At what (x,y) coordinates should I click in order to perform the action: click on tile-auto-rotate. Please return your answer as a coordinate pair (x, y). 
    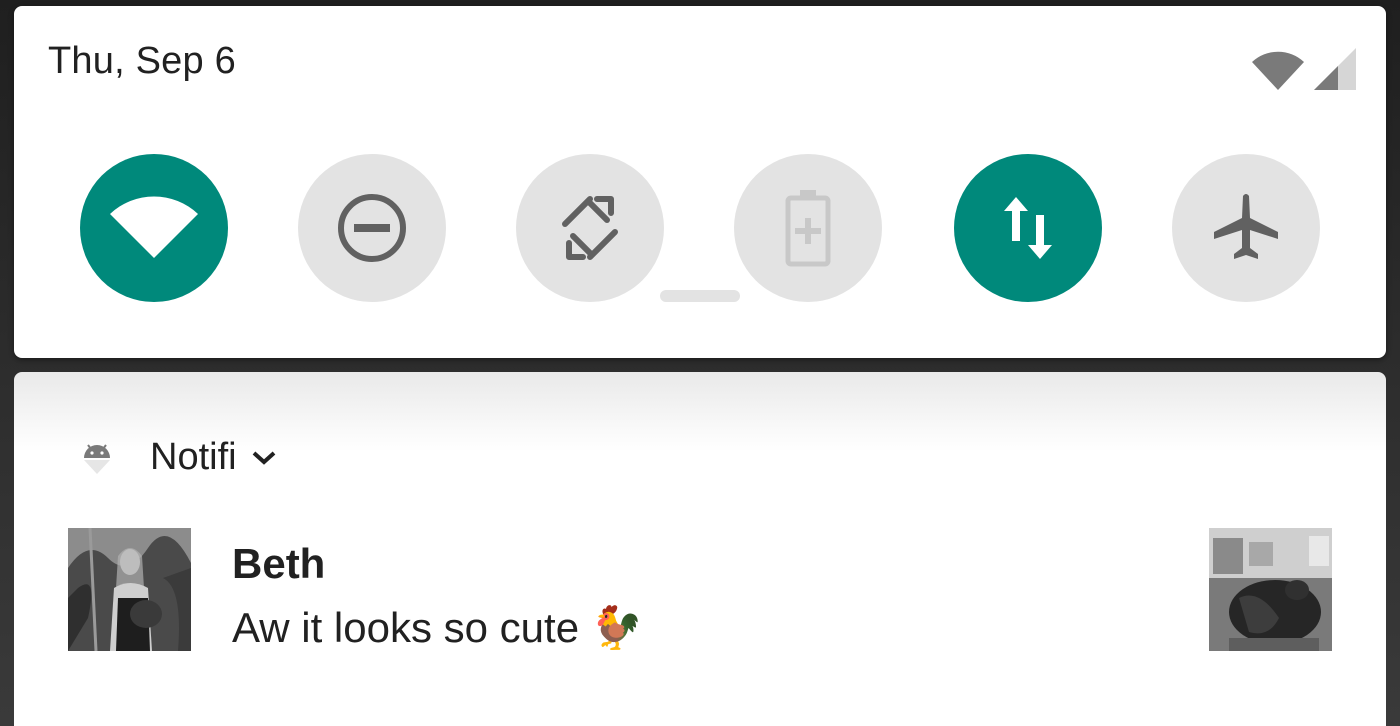
    Looking at the image, I should click on (590, 228).